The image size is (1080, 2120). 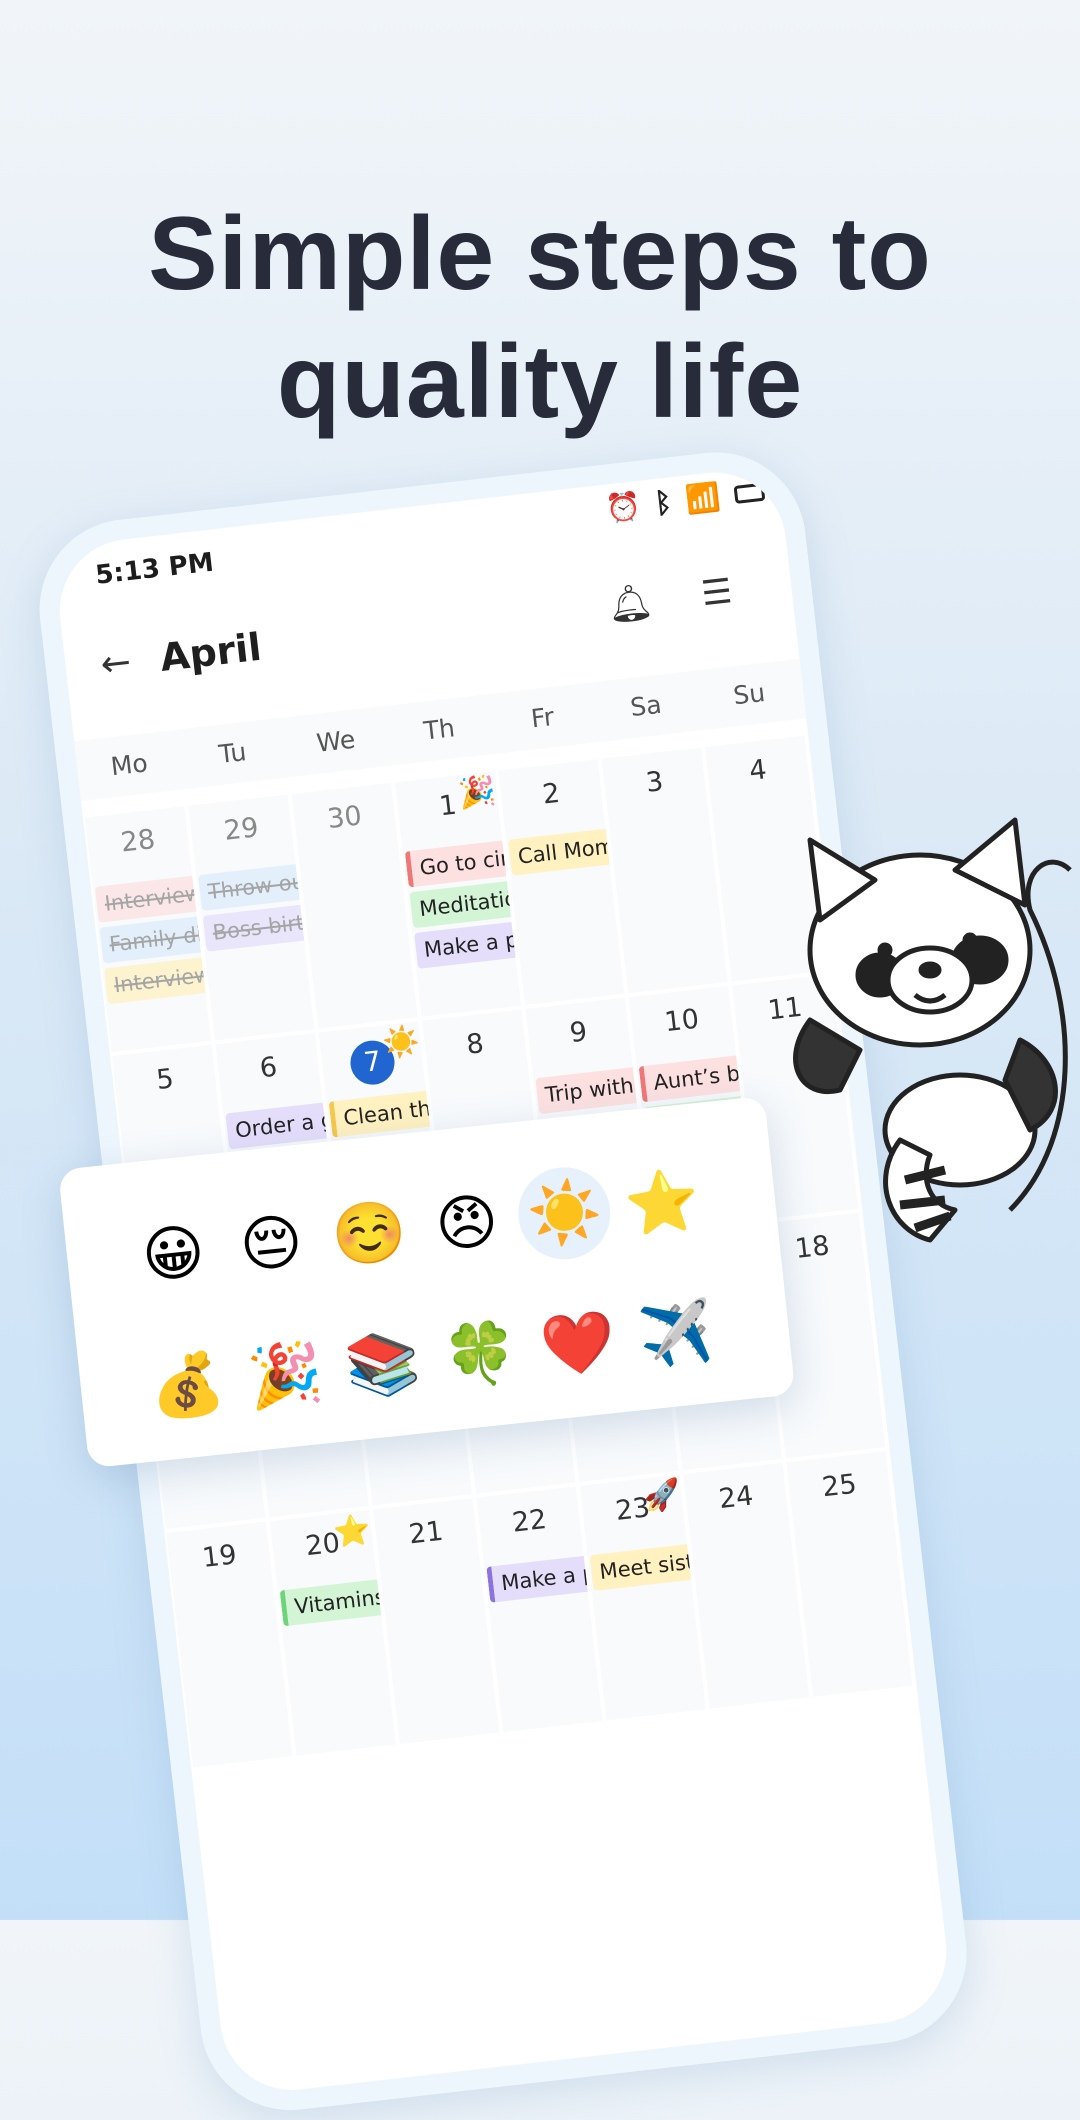 What do you see at coordinates (187, 1385) in the screenshot?
I see `money-bag-icon: 💰` at bounding box center [187, 1385].